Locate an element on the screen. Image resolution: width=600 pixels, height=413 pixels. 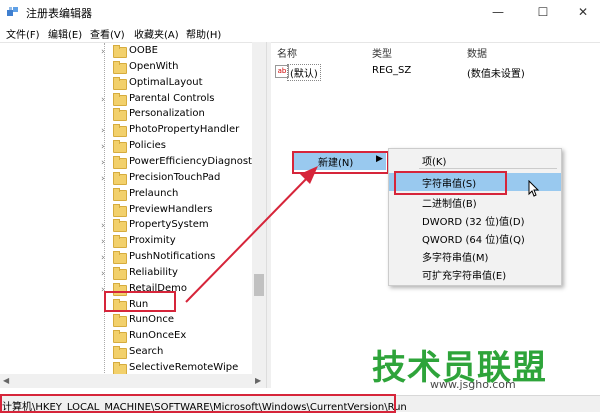
watermark-url: www.jsgho.com is located at coordinates (473, 384).